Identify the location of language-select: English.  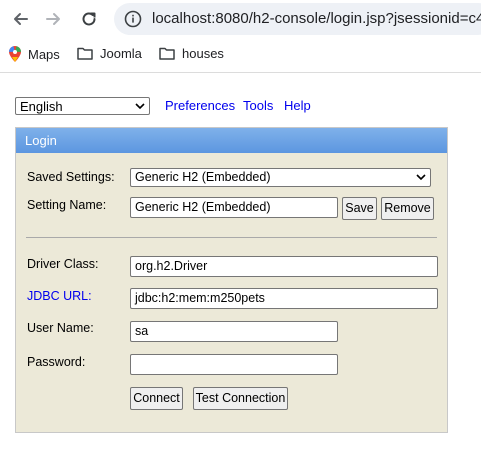
(82, 106).